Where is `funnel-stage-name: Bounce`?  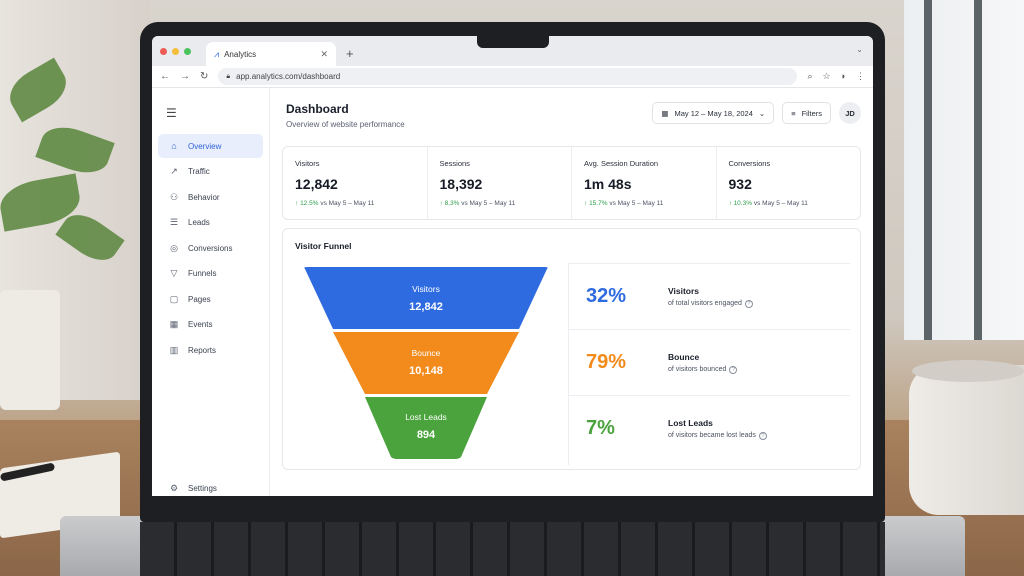
funnel-stage-name: Bounce is located at coordinates (426, 353).